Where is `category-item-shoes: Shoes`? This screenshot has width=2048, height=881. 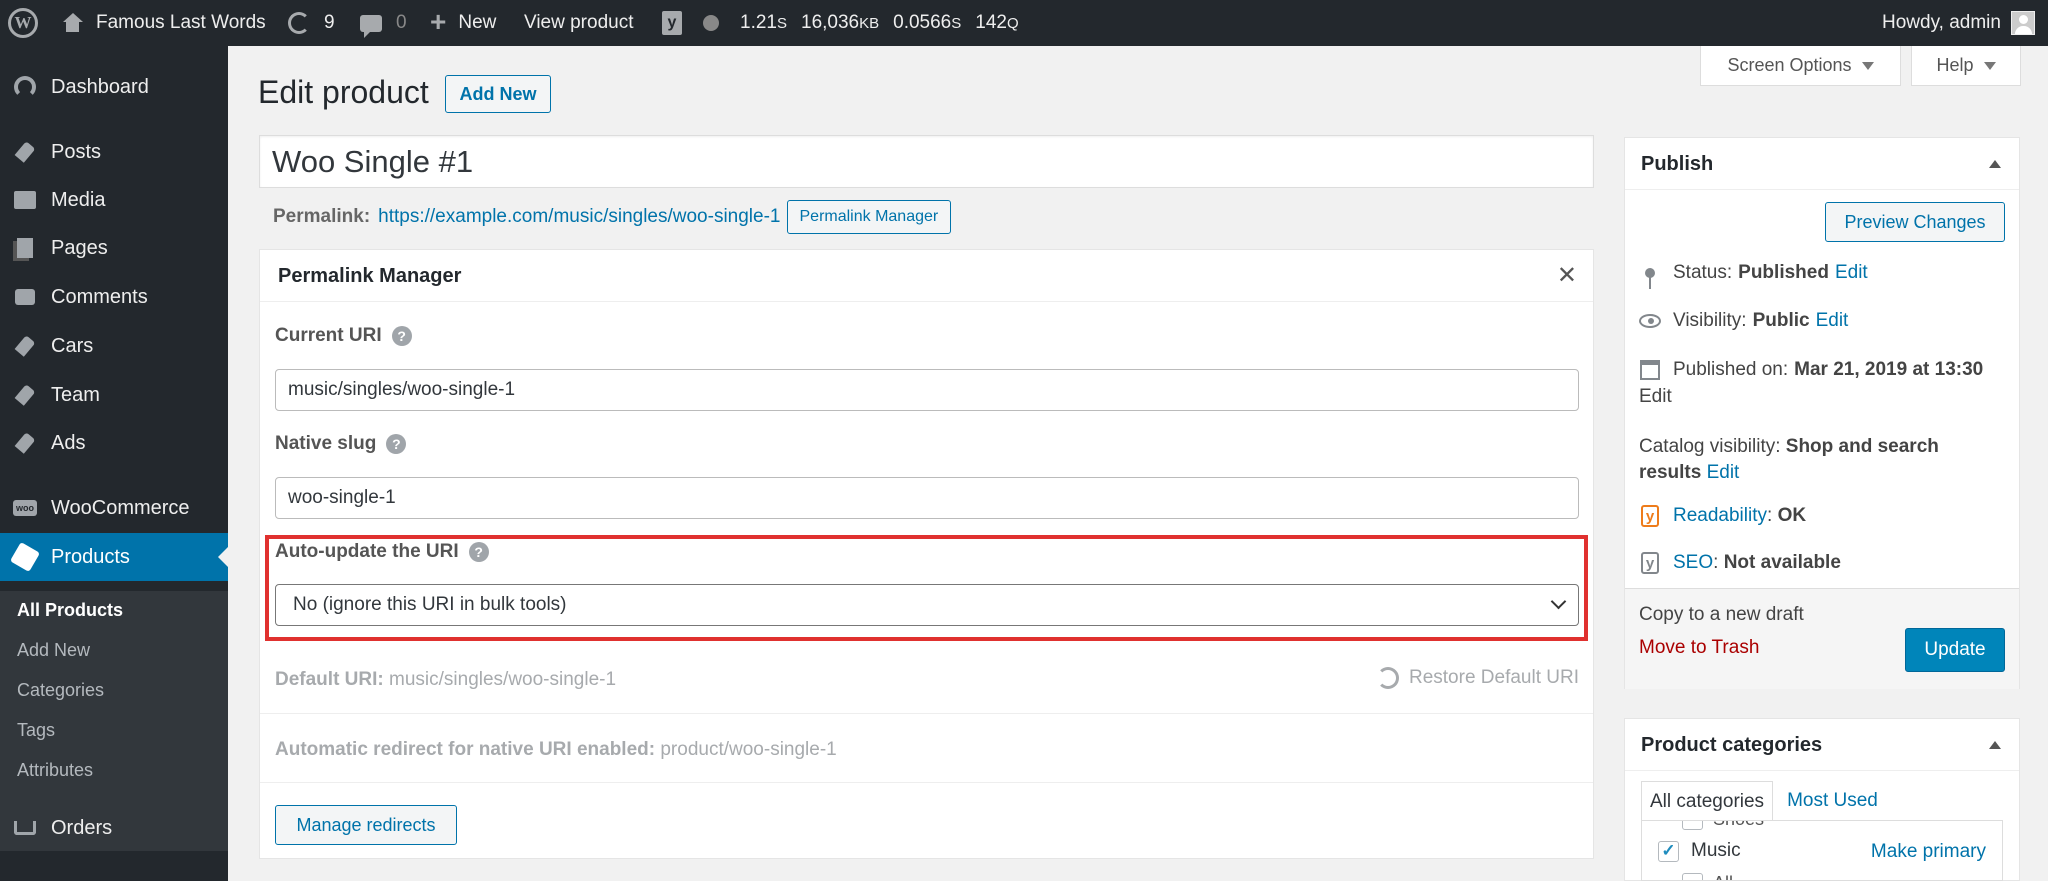
category-item-shoes: Shoes is located at coordinates (1723, 825).